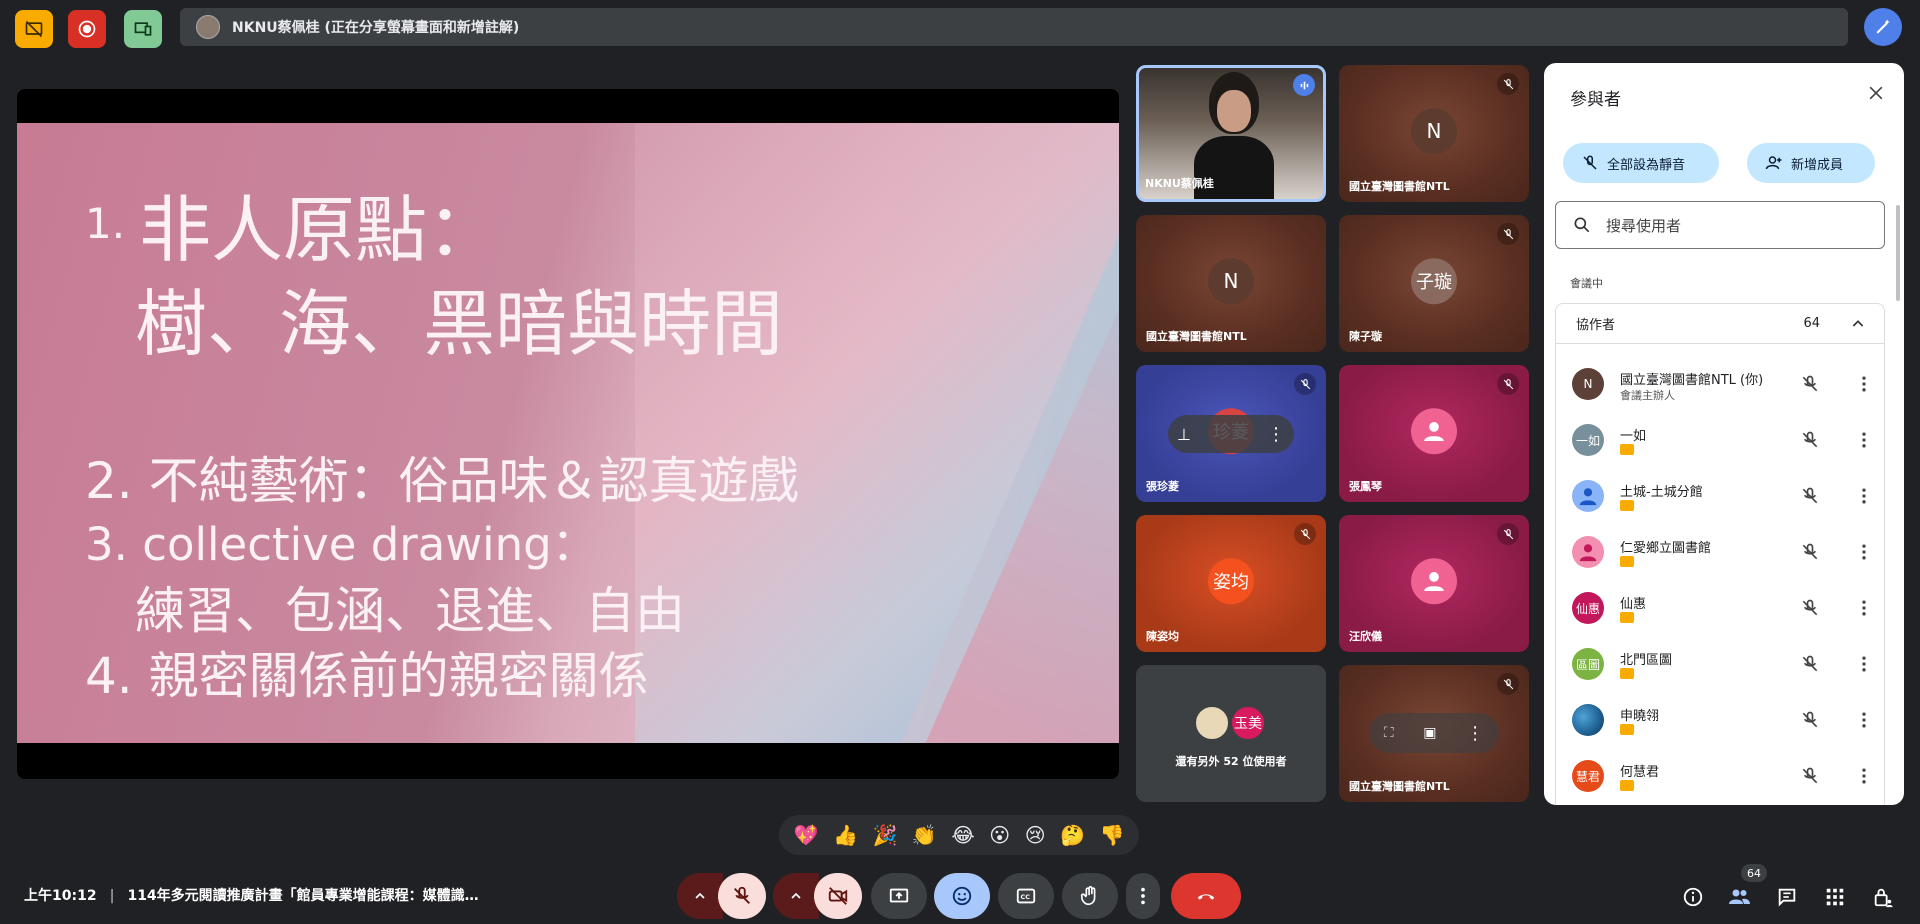 The image size is (1920, 924). What do you see at coordinates (1304, 85) in the screenshot?
I see `speaking-indicator` at bounding box center [1304, 85].